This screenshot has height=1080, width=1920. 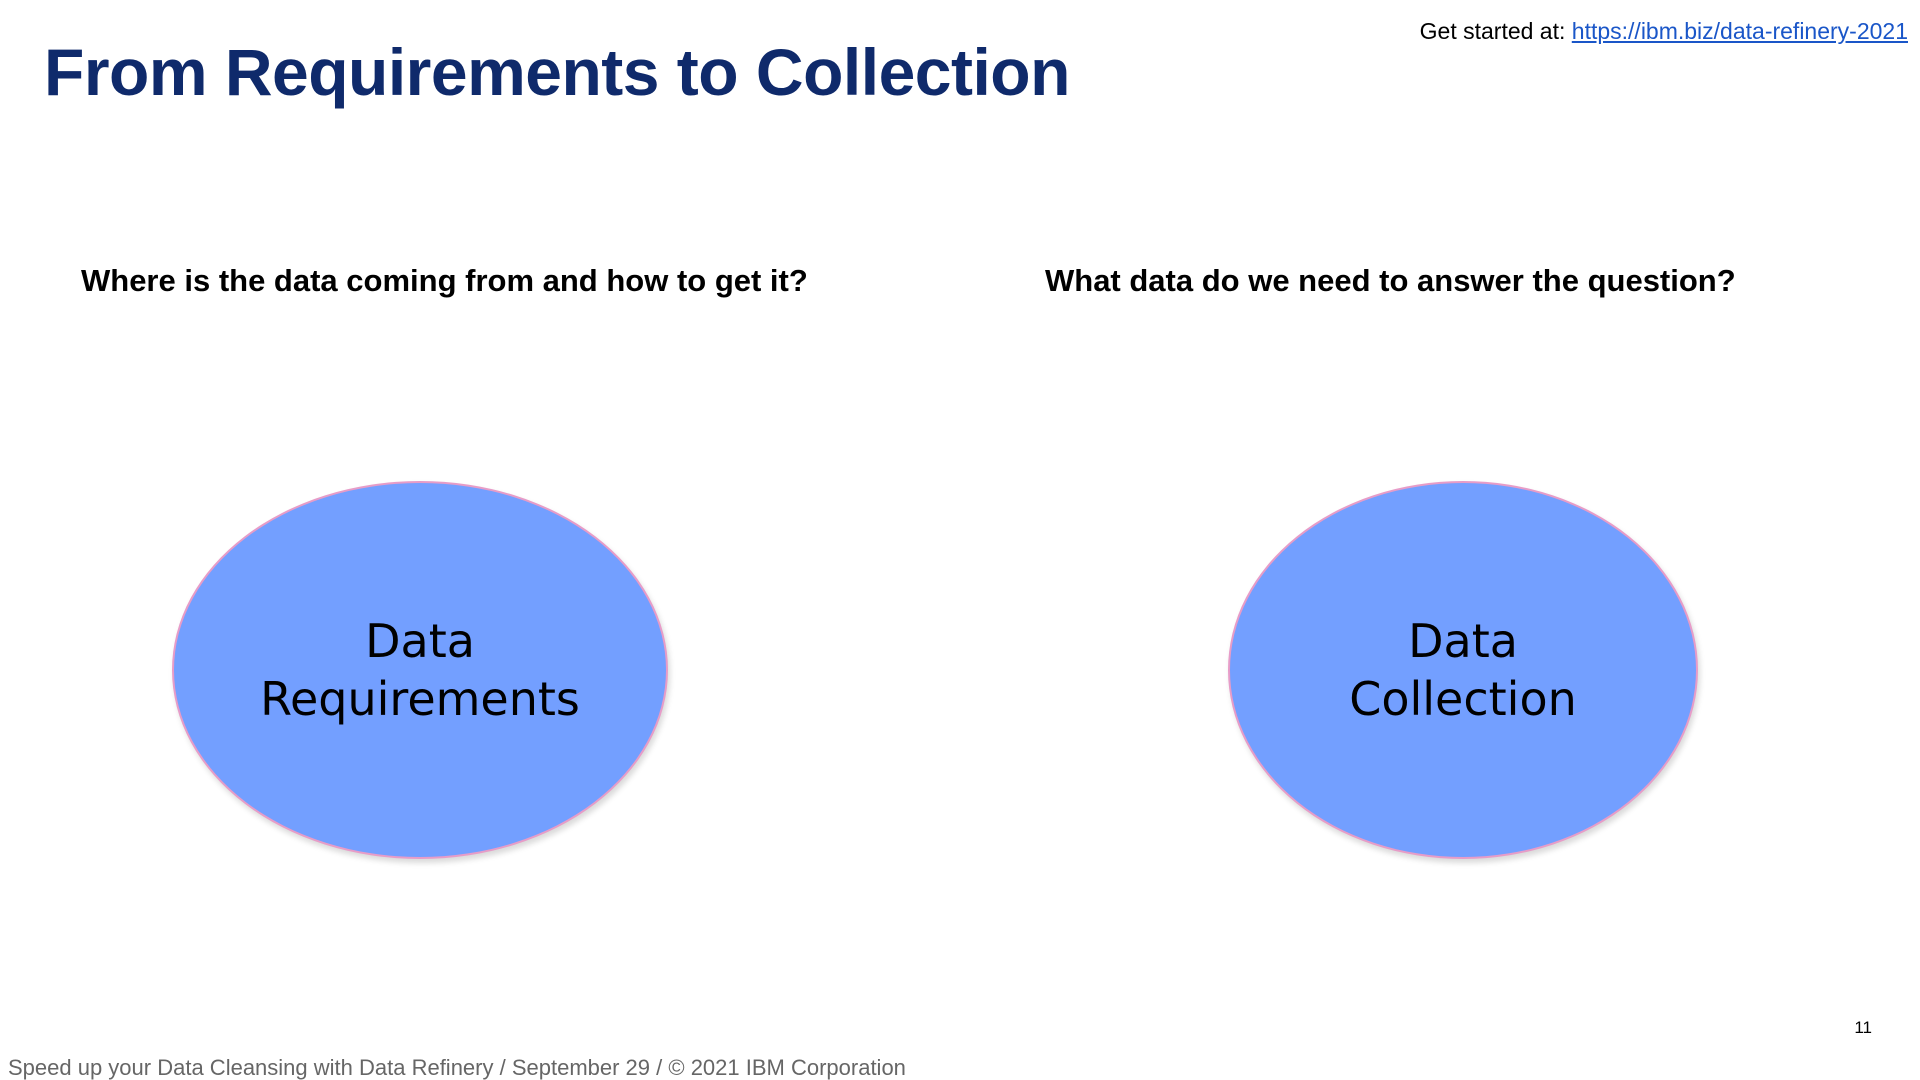 I want to click on get-started-link: https://ibm.biz/data-refinery-2021, so click(x=1740, y=31).